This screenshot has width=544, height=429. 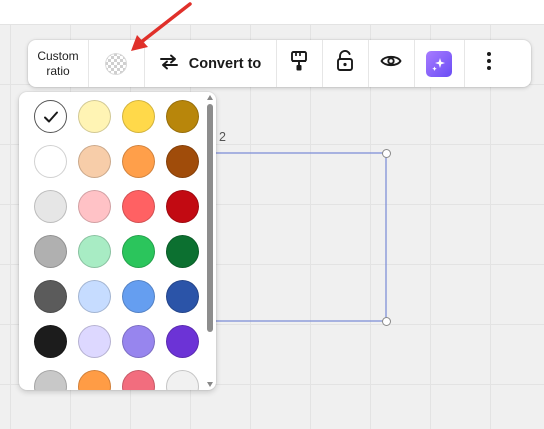 I want to click on more-options-button, so click(x=488, y=63).